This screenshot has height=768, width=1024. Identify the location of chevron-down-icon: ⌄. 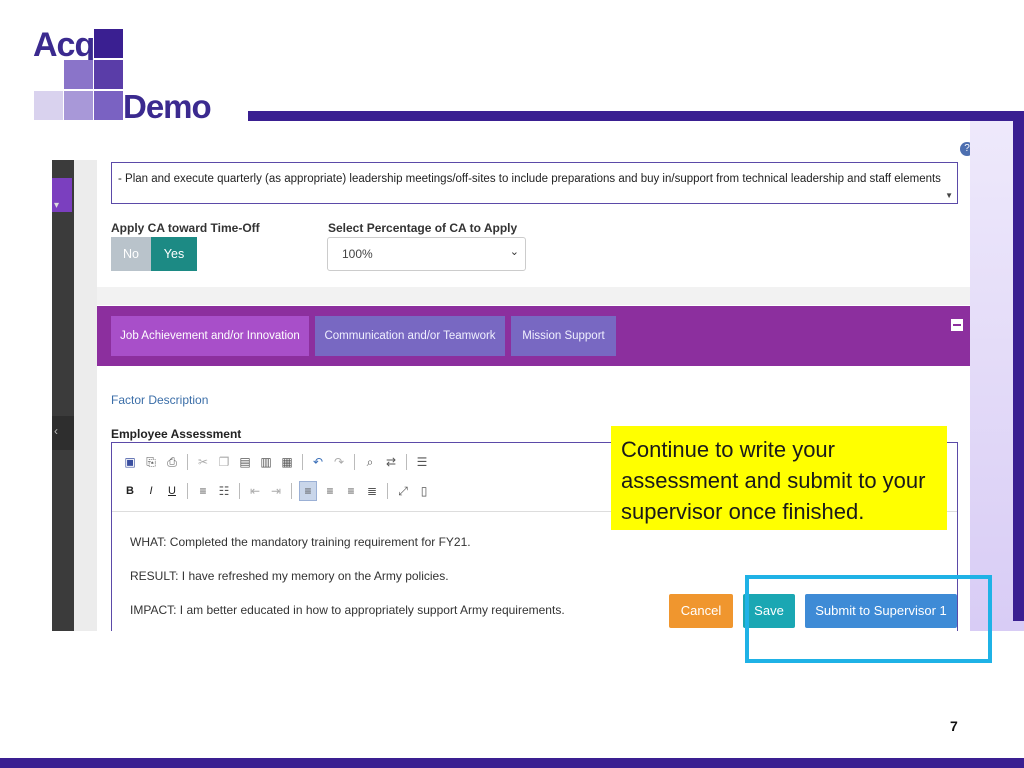
(514, 252).